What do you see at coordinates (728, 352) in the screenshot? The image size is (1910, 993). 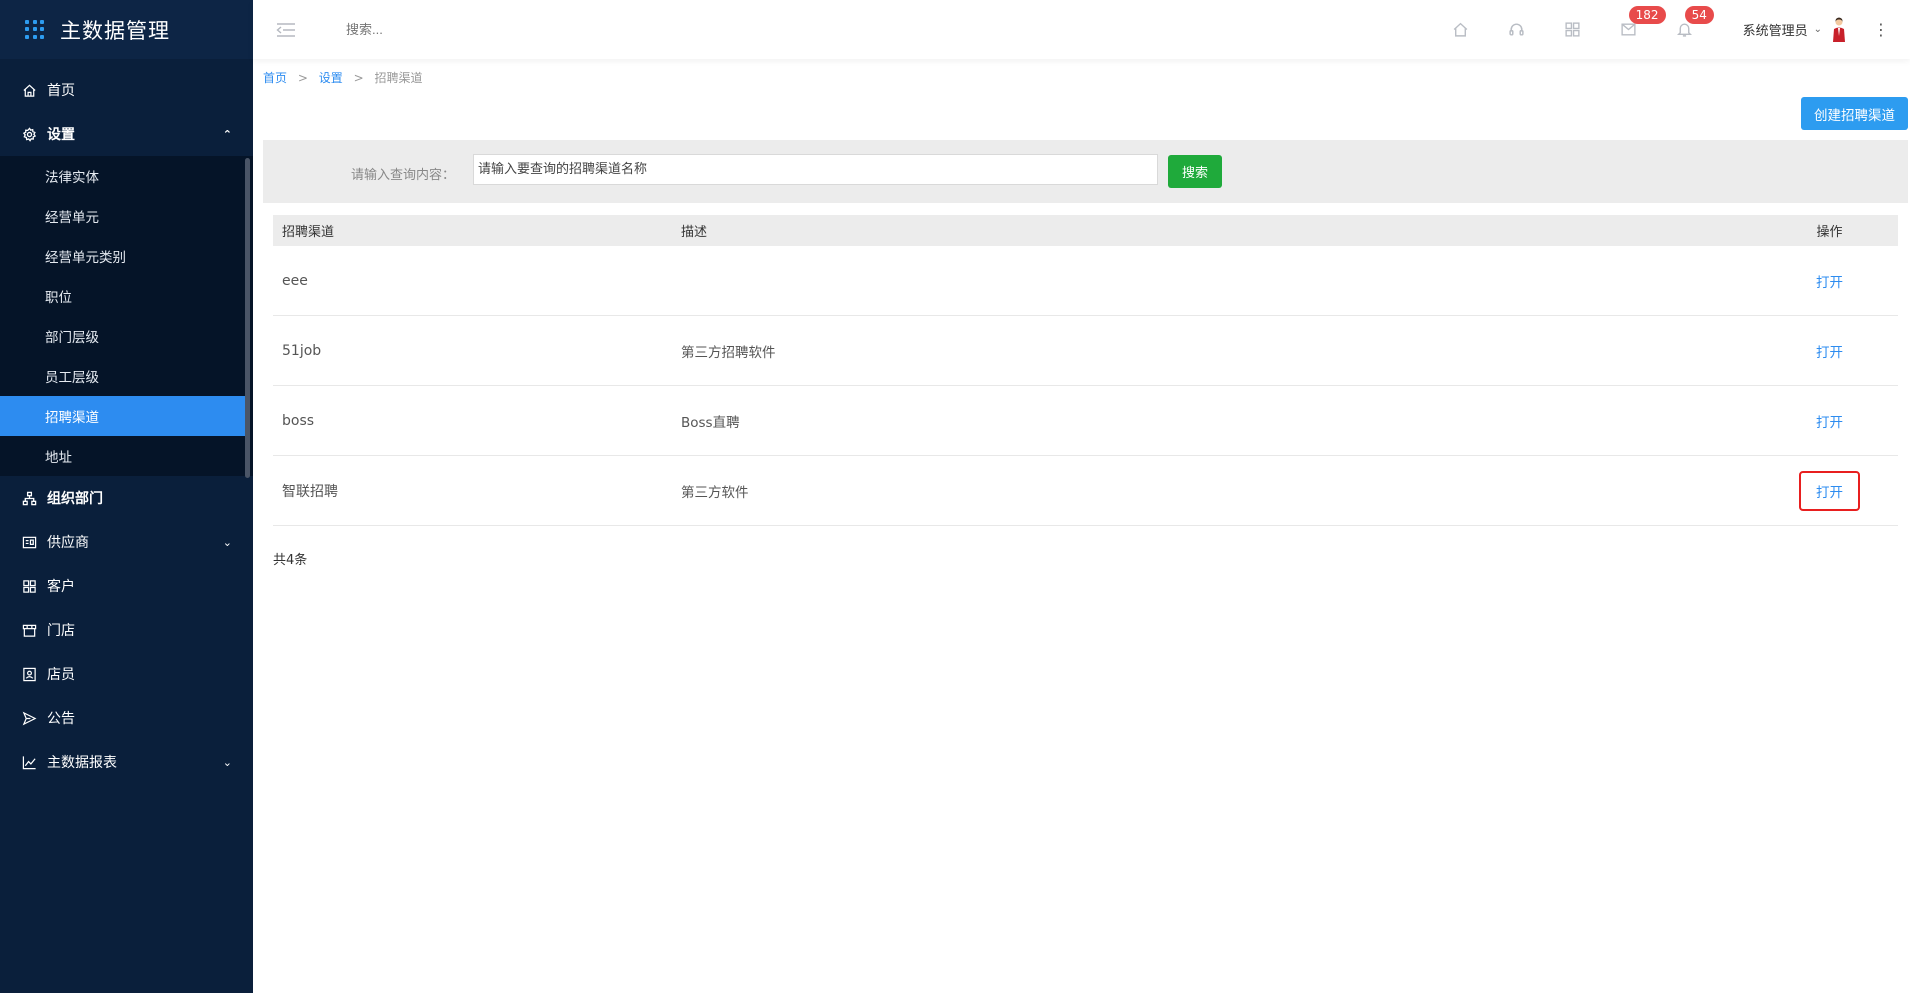 I see `channel-description: 第三方招聘软件` at bounding box center [728, 352].